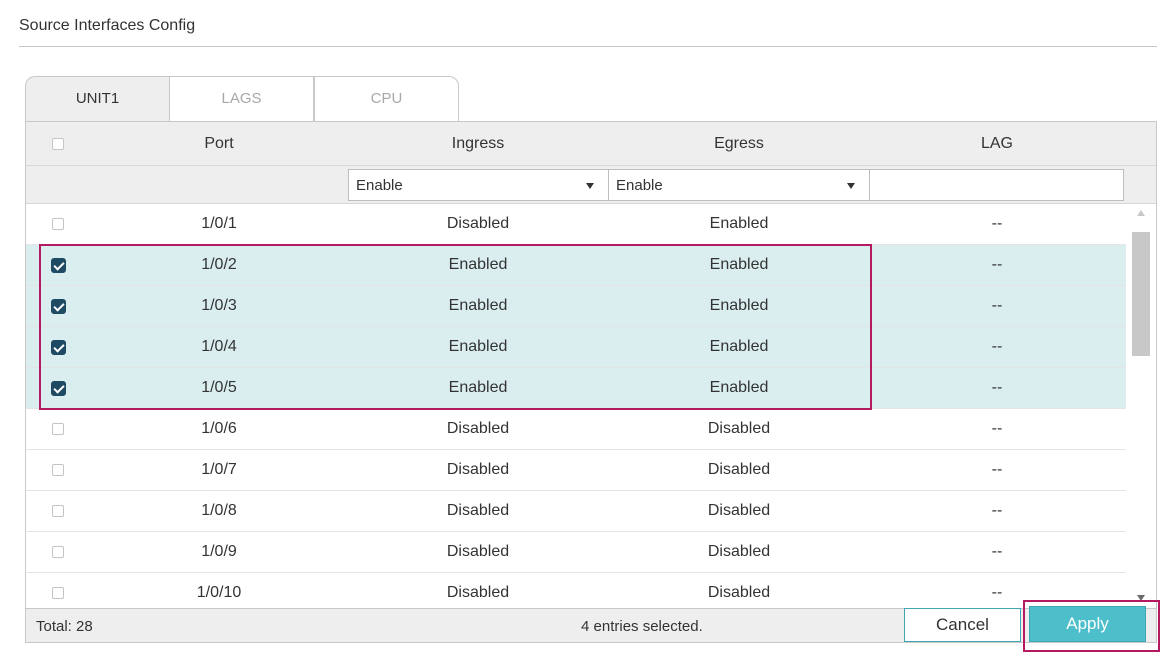 The height and width of the screenshot is (657, 1169). Describe the element at coordinates (576, 470) in the screenshot. I see `table-row: 1/0/7 Disabled Disabled --` at that location.